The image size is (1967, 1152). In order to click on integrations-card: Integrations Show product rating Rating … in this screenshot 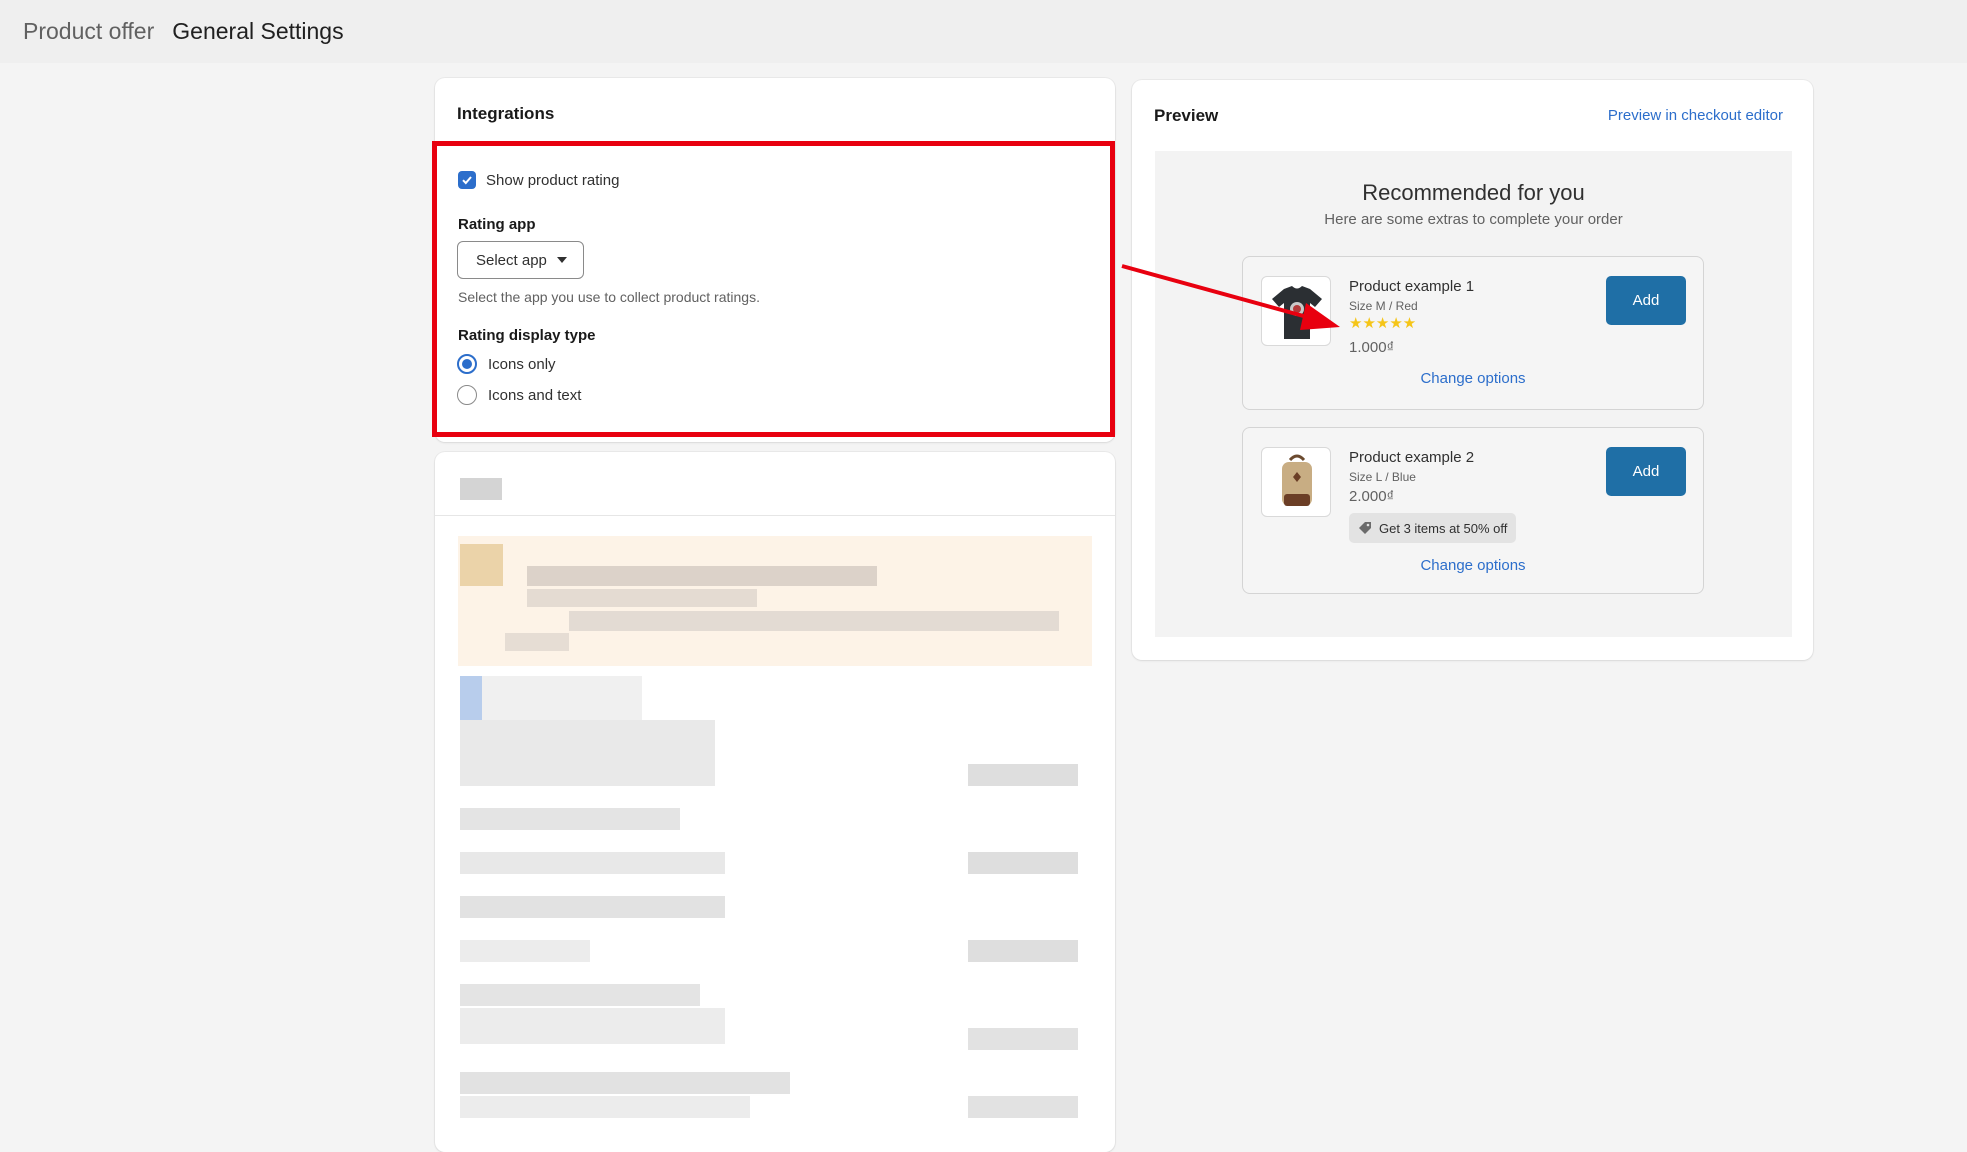, I will do `click(775, 260)`.